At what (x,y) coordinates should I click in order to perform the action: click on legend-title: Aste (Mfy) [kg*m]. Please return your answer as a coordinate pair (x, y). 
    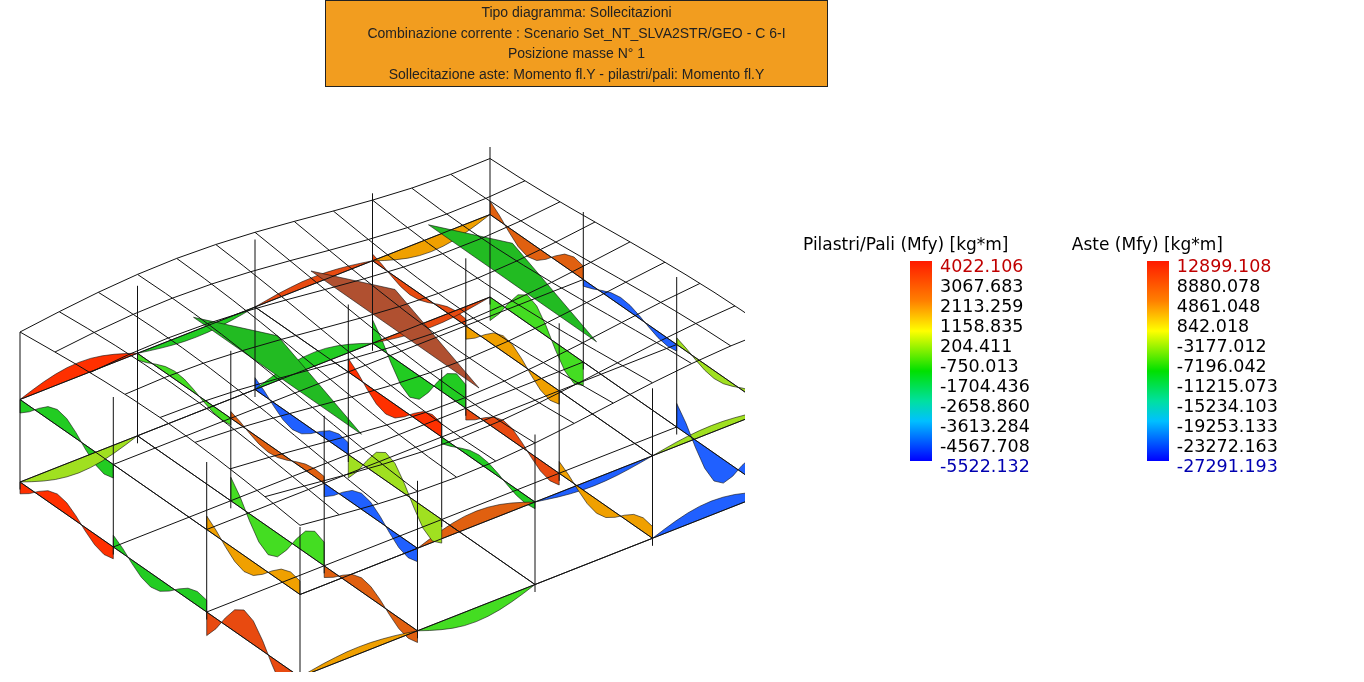
    Looking at the image, I should click on (1147, 244).